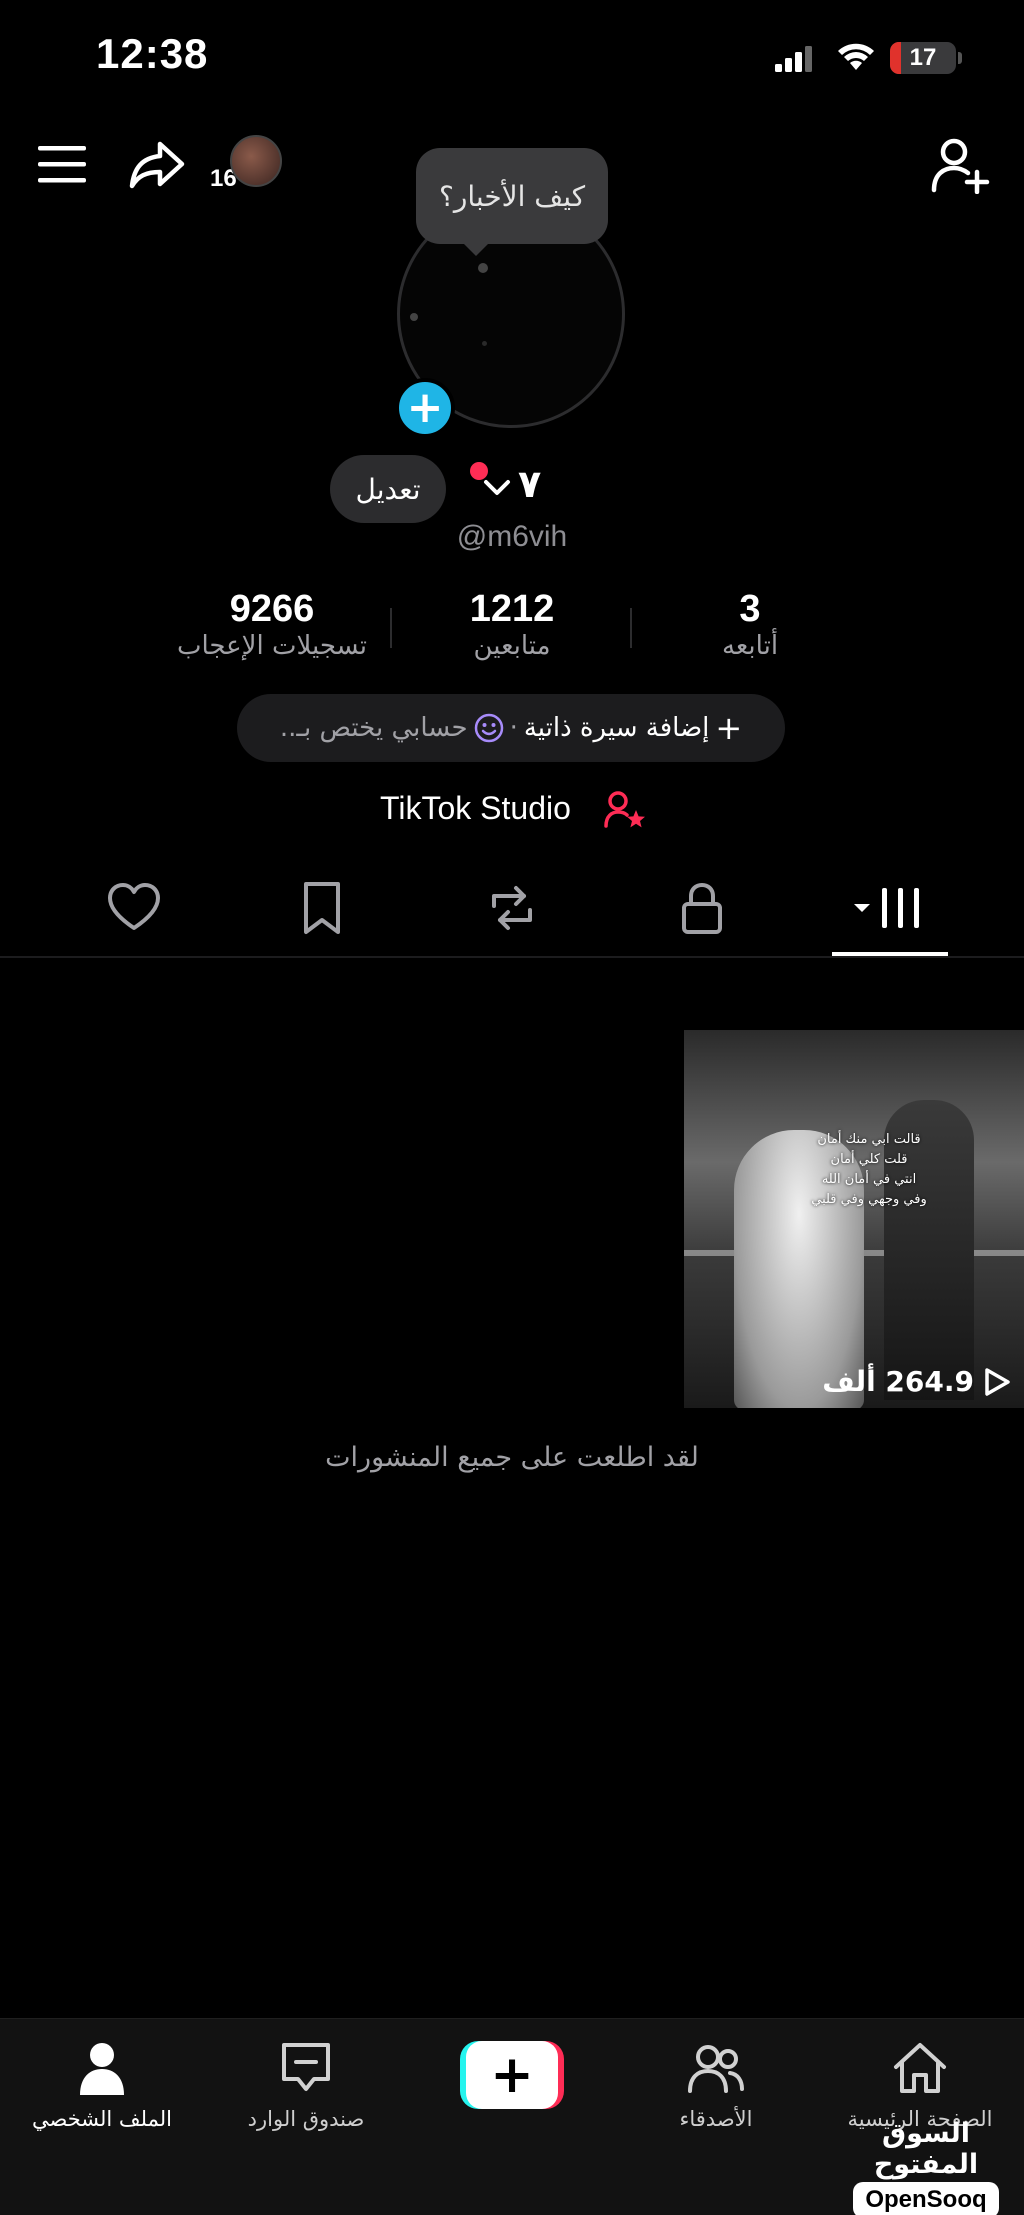 This screenshot has width=1024, height=2215. What do you see at coordinates (157, 164) in the screenshot?
I see `share-arrow-icon` at bounding box center [157, 164].